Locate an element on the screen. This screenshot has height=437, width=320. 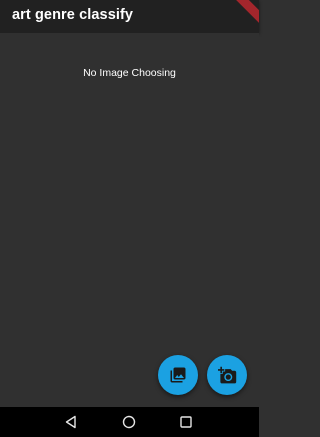
nav-recents-button is located at coordinates (186, 422).